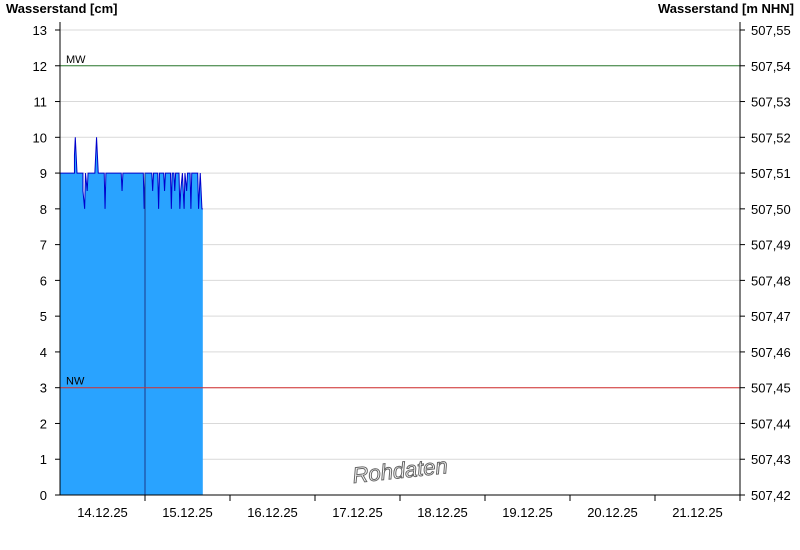 Image resolution: width=800 pixels, height=550 pixels. What do you see at coordinates (43, 209) in the screenshot?
I see `y-tick-label-left: 8` at bounding box center [43, 209].